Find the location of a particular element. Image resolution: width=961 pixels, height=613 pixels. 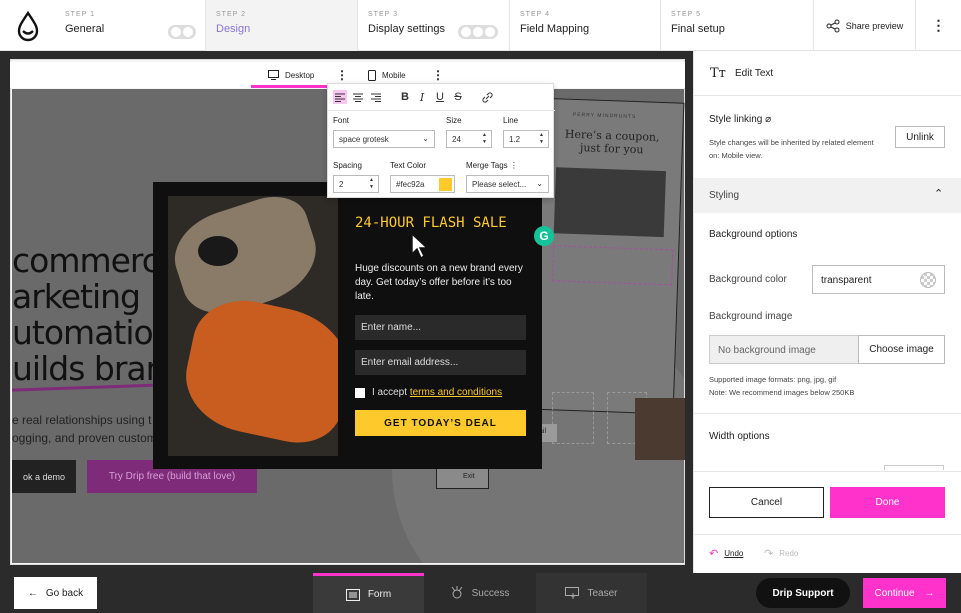

arrow-left-icon: ← is located at coordinates (32, 593).